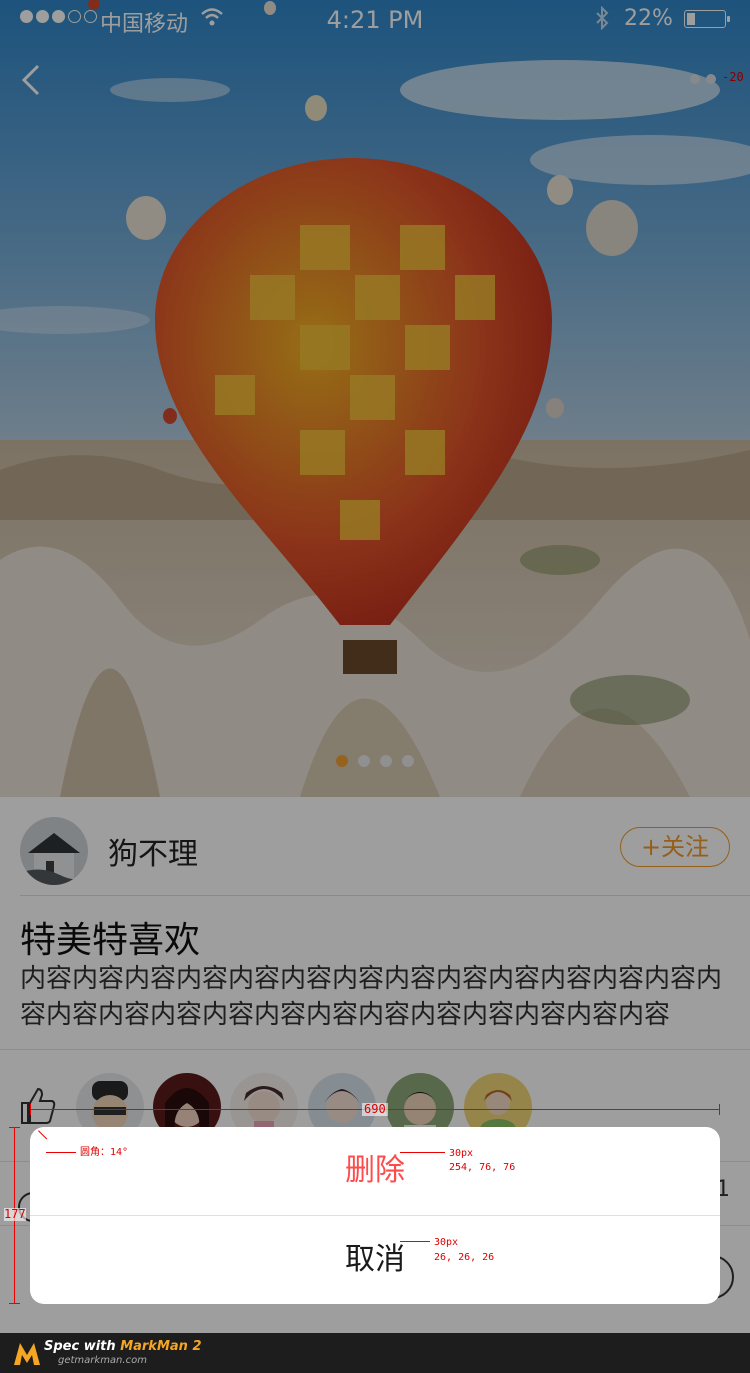 The image size is (750, 1373). I want to click on markman-logo-icon, so click(27, 1354).